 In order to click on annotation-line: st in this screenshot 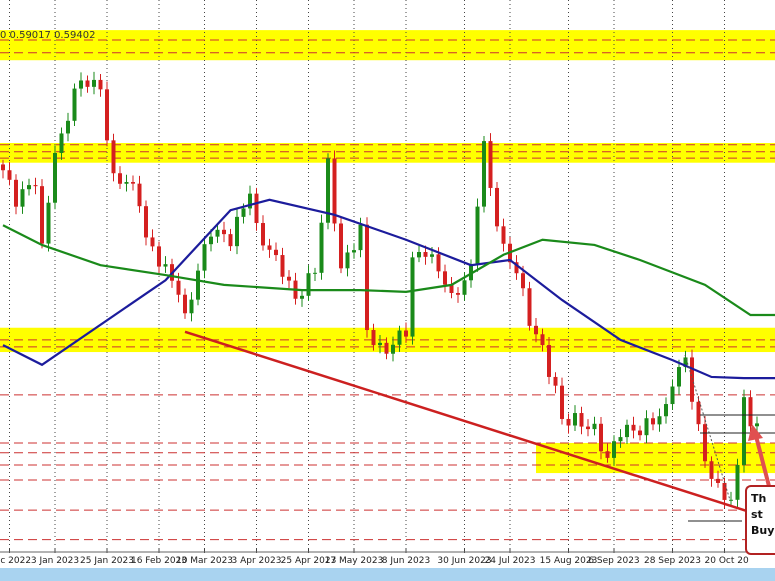, I will do `click(757, 514)`.